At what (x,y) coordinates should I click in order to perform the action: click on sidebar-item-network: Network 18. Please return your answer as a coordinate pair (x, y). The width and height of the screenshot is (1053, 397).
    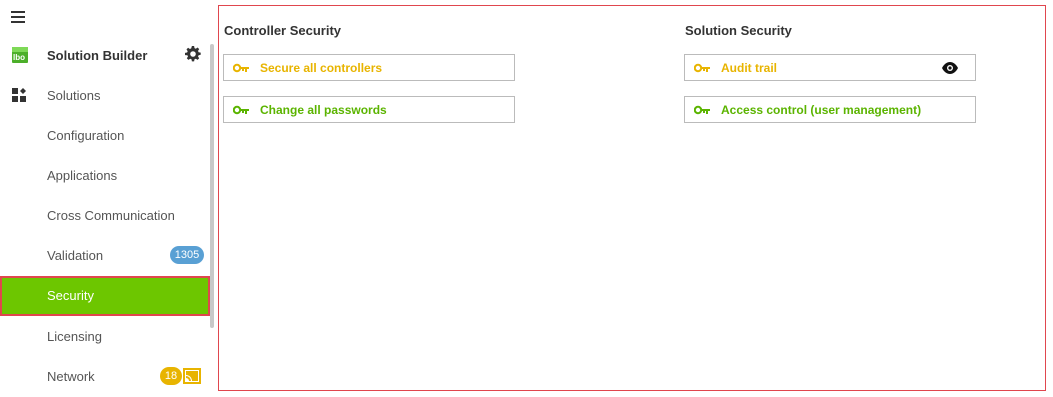
    Looking at the image, I should click on (105, 377).